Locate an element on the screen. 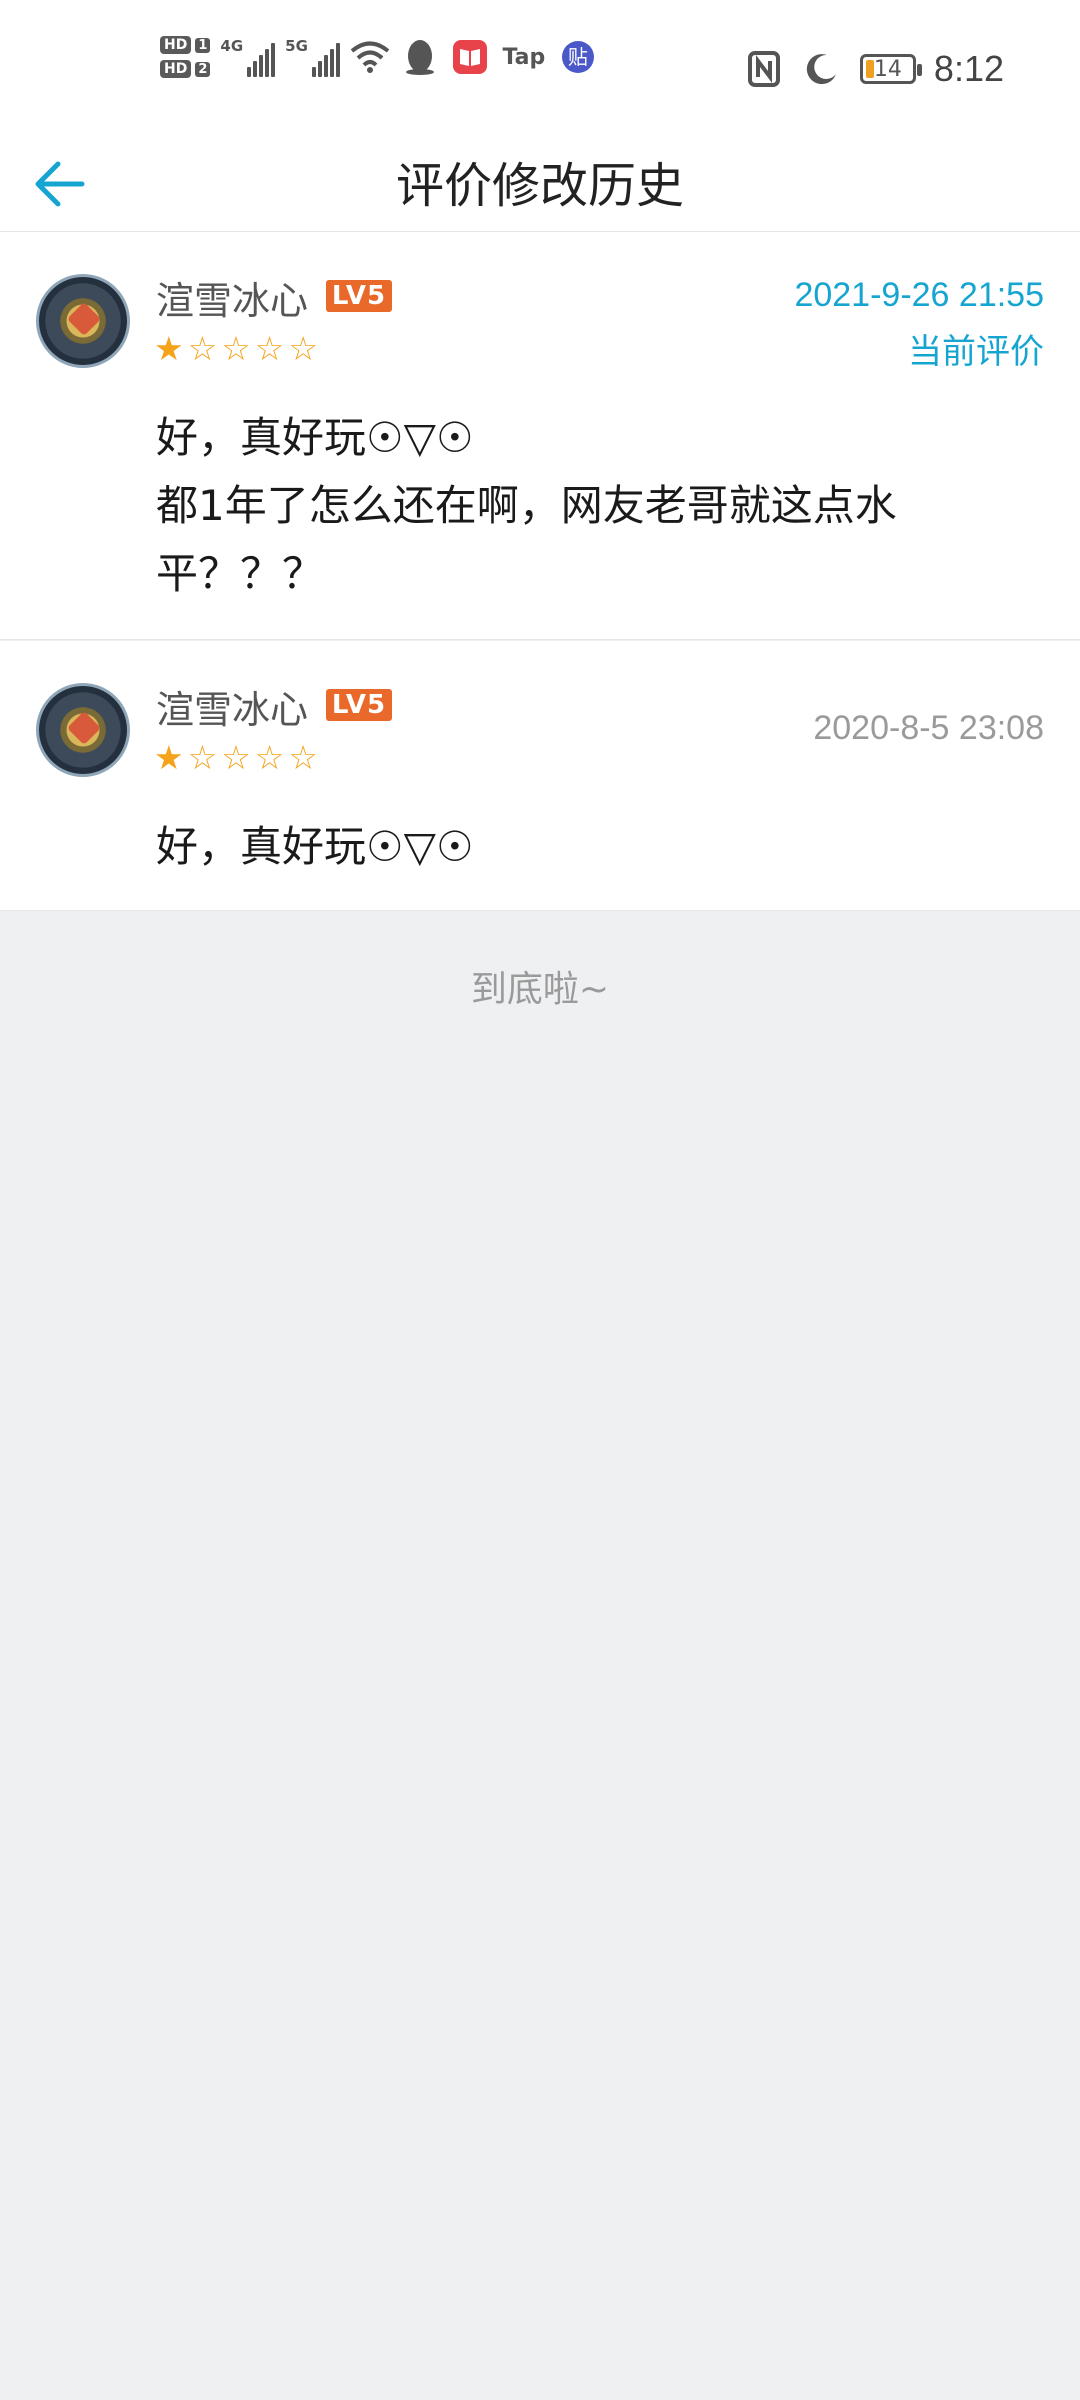  net2-type: 5G is located at coordinates (296, 46).